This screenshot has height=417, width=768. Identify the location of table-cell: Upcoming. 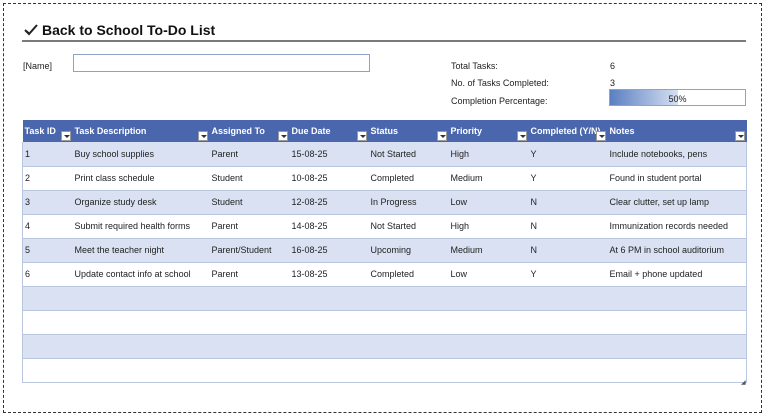
(408, 250).